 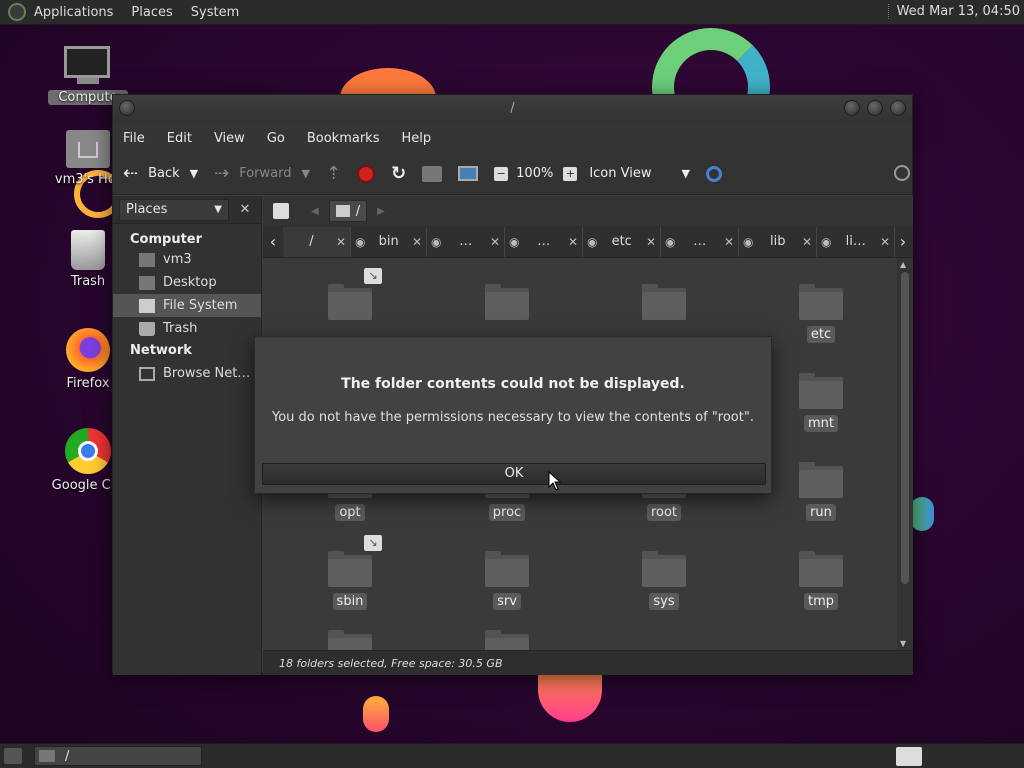 I want to click on sidebar-type-select: Places ▼, so click(x=174, y=209).